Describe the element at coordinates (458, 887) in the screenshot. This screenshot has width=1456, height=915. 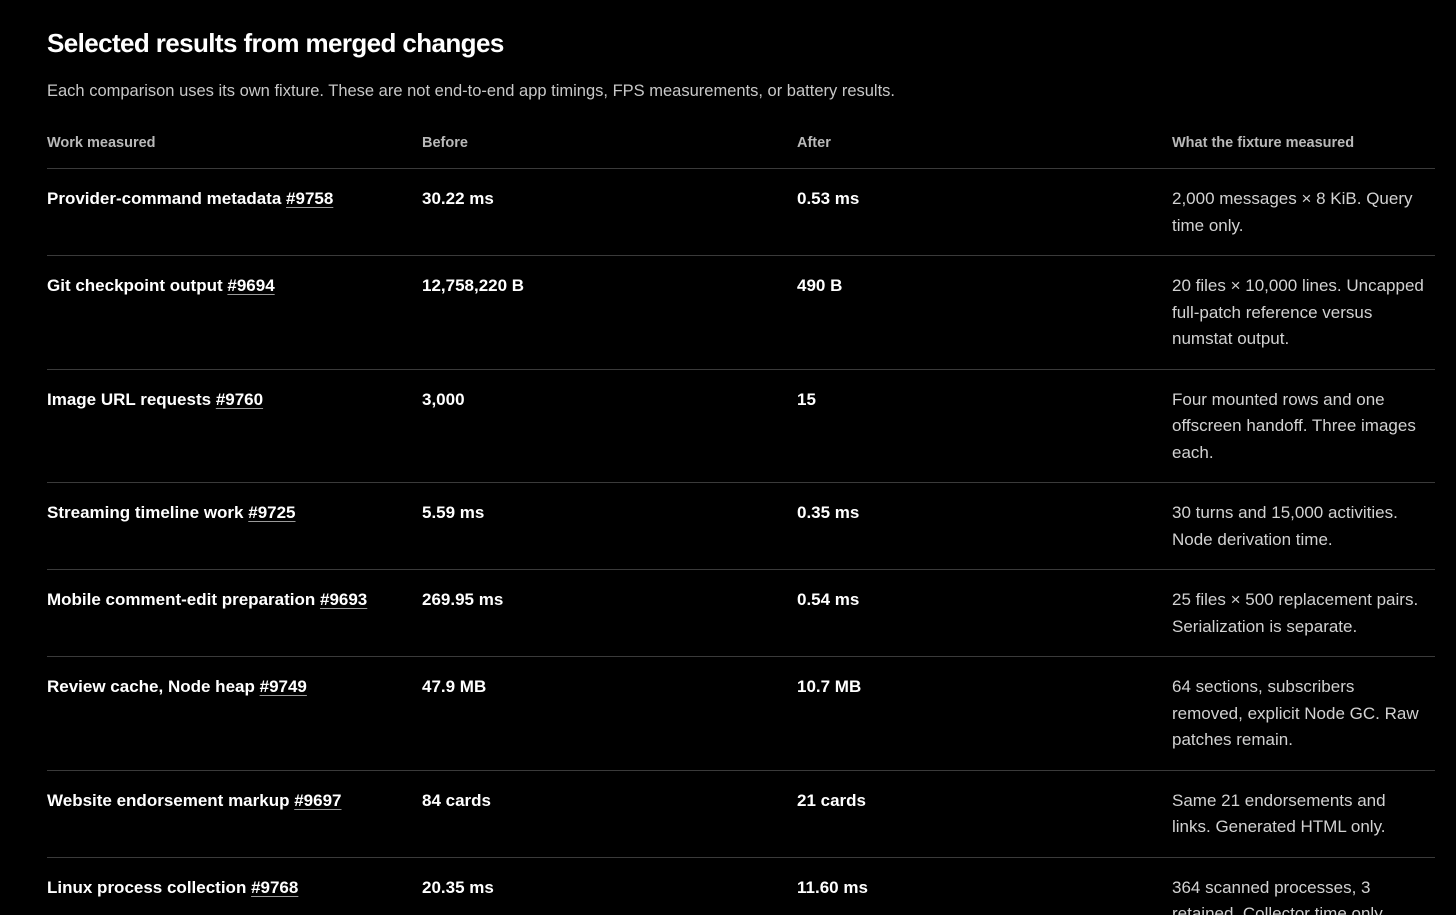
I see `before-value: 20.35 ms` at that location.